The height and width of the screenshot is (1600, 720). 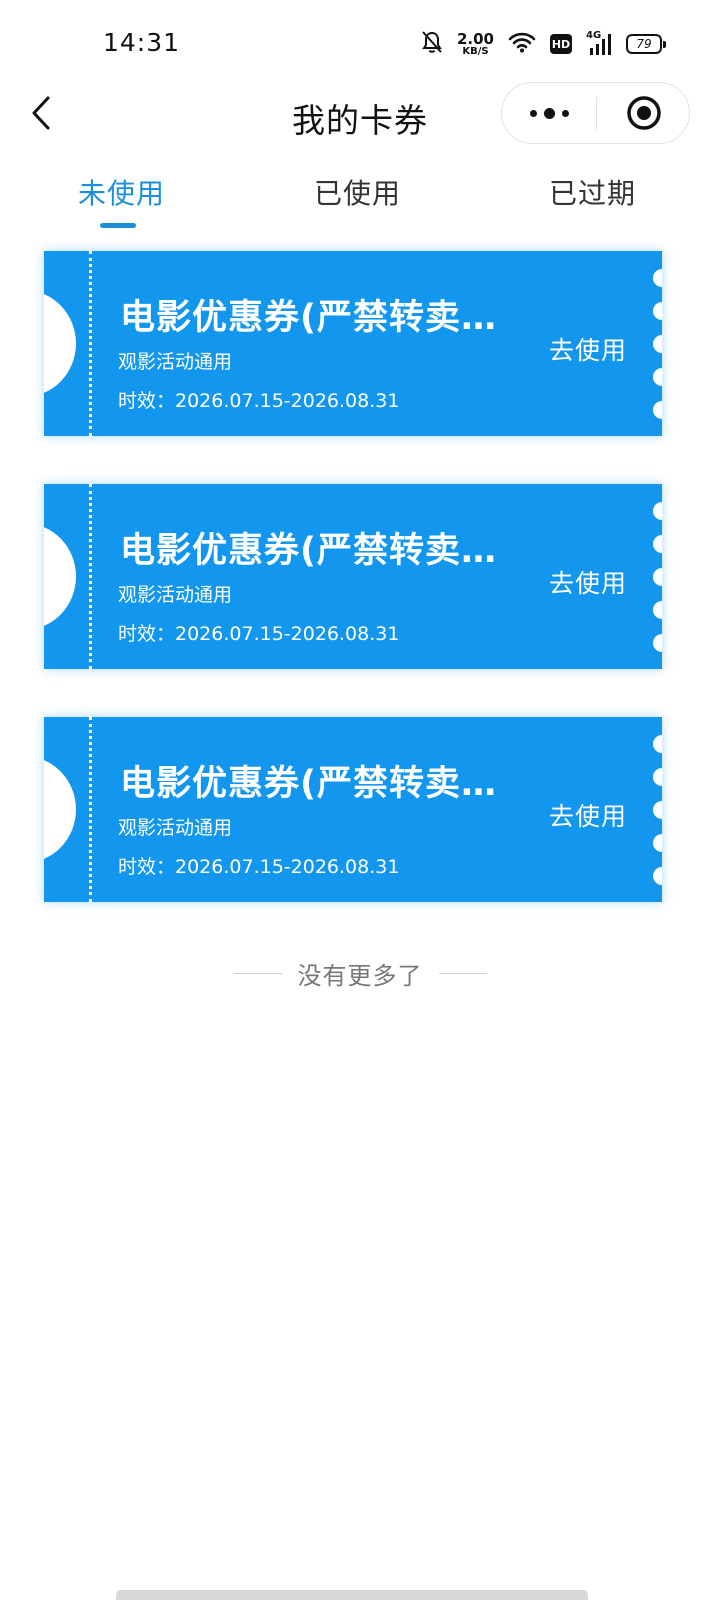 What do you see at coordinates (257, 973) in the screenshot?
I see `divider-line-left` at bounding box center [257, 973].